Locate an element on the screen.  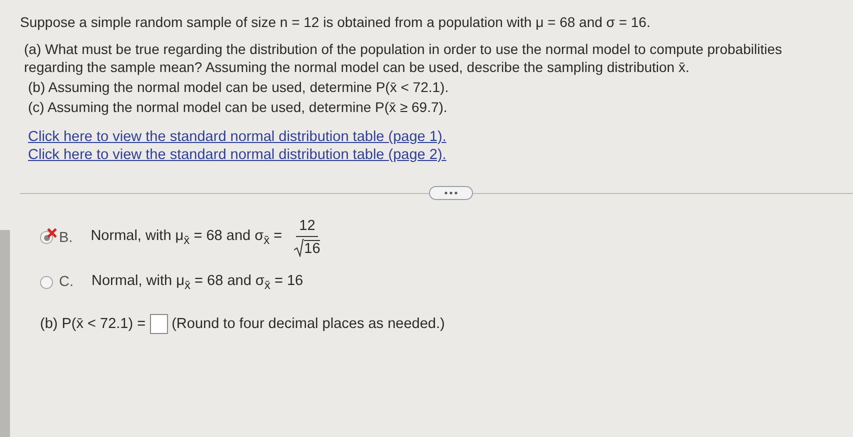
table-link: Click here to view the standard normal distribution table (page 2). is located at coordinates (432, 155).